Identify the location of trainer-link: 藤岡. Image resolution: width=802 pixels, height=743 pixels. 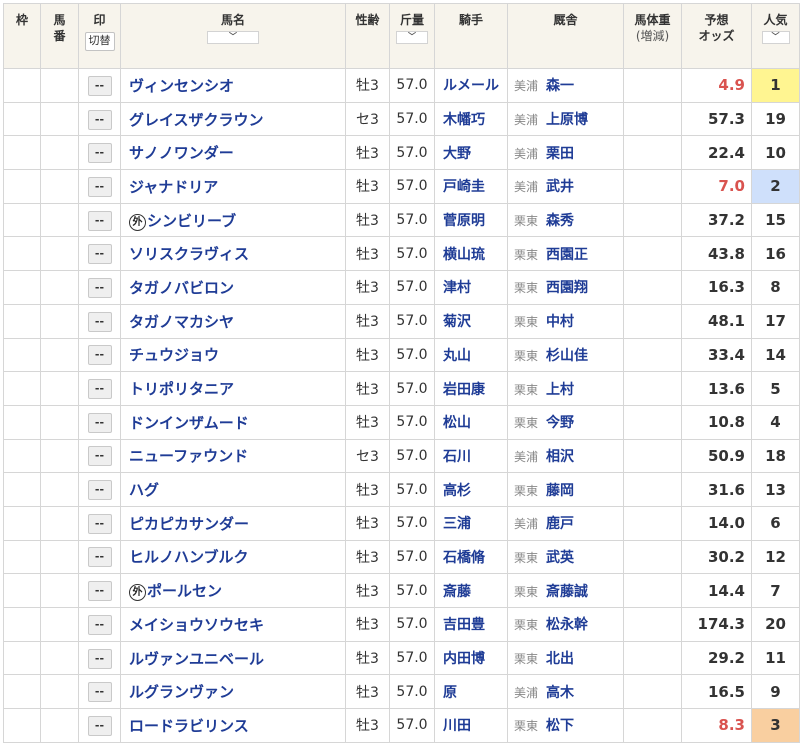
(560, 491).